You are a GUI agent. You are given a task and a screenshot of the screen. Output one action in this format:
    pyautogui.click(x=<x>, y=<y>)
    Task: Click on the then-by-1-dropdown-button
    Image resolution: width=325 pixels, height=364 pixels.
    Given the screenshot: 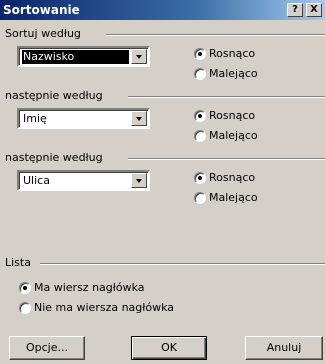 What is the action you would take?
    pyautogui.click(x=139, y=118)
    